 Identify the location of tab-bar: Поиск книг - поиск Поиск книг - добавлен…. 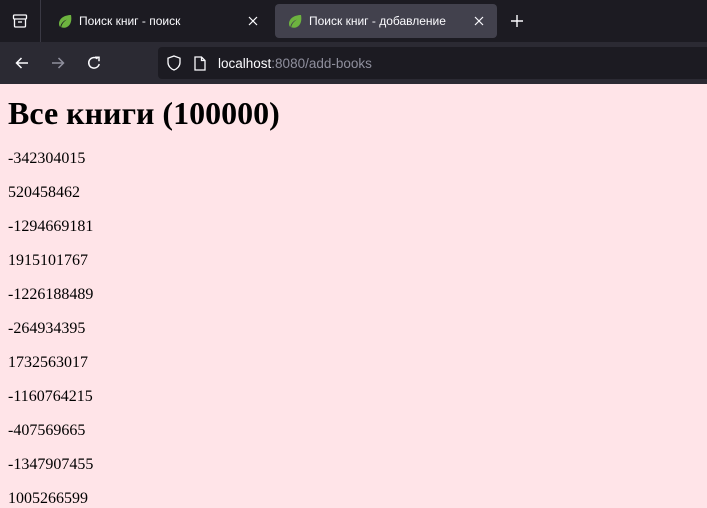
(353, 21).